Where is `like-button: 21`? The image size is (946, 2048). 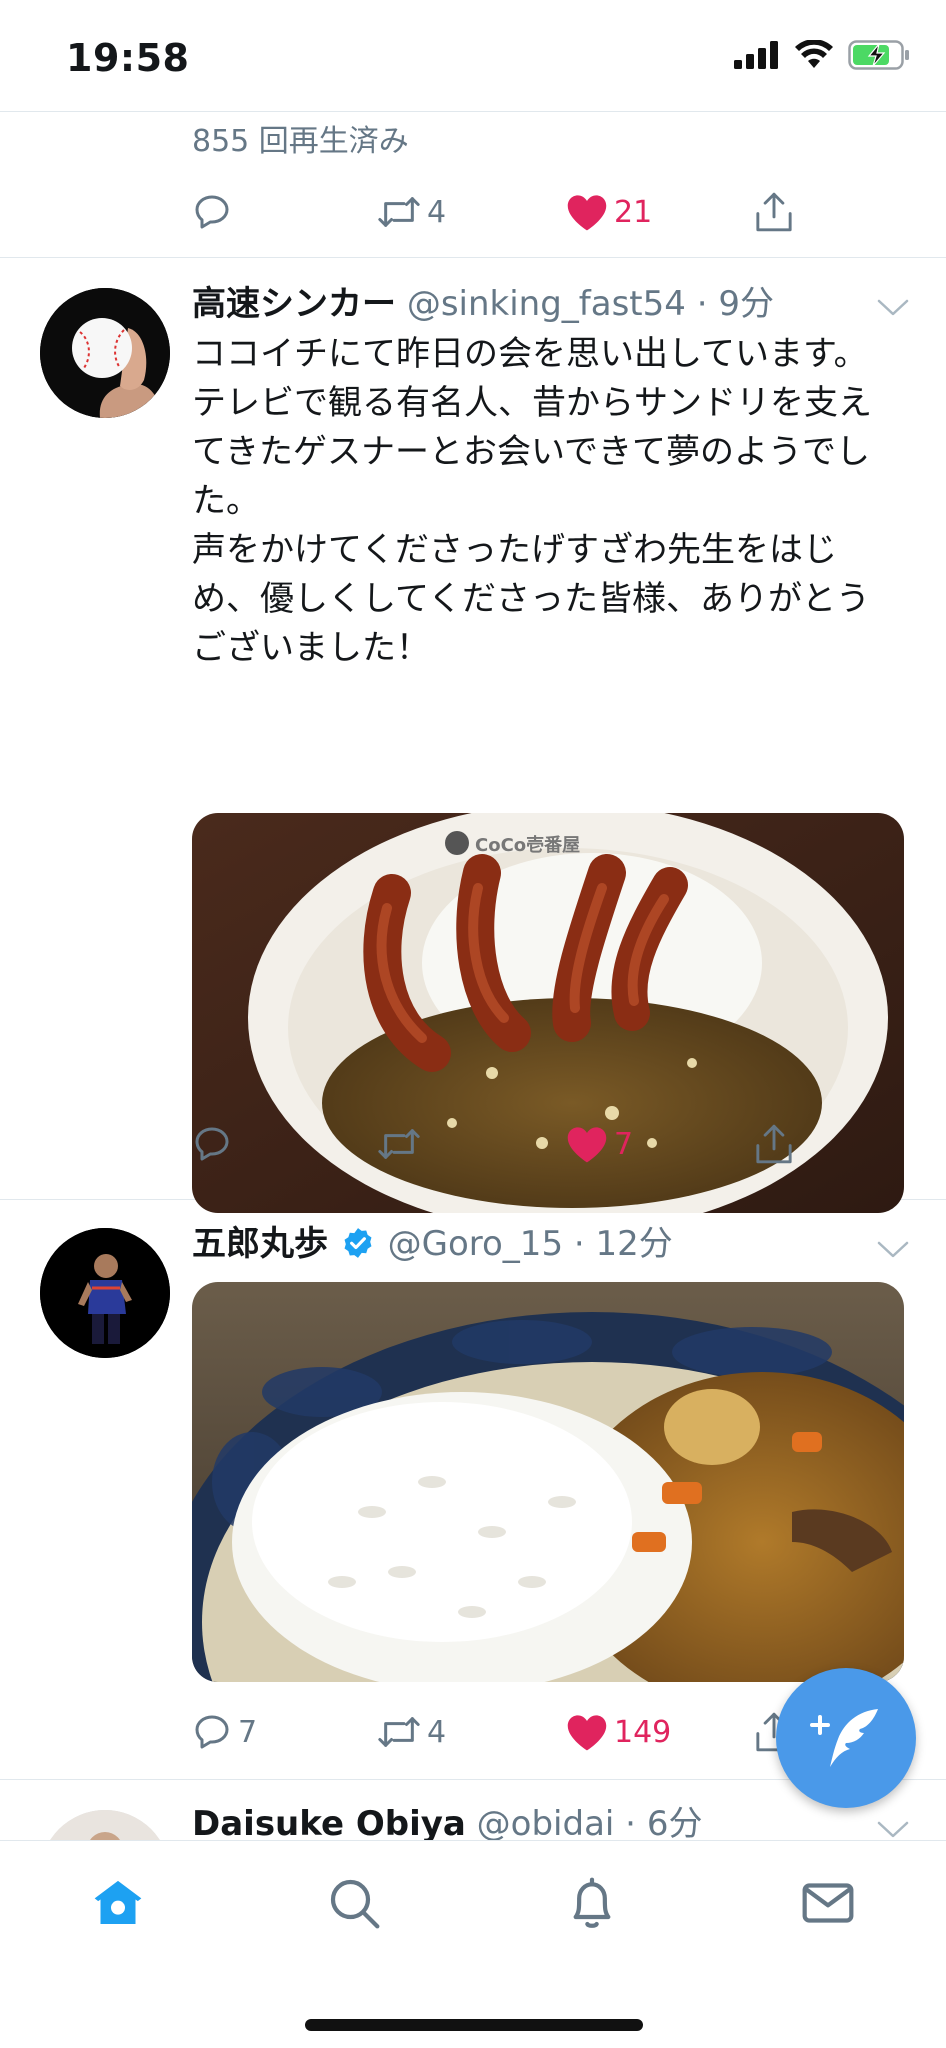
like-button: 21 is located at coordinates (609, 212).